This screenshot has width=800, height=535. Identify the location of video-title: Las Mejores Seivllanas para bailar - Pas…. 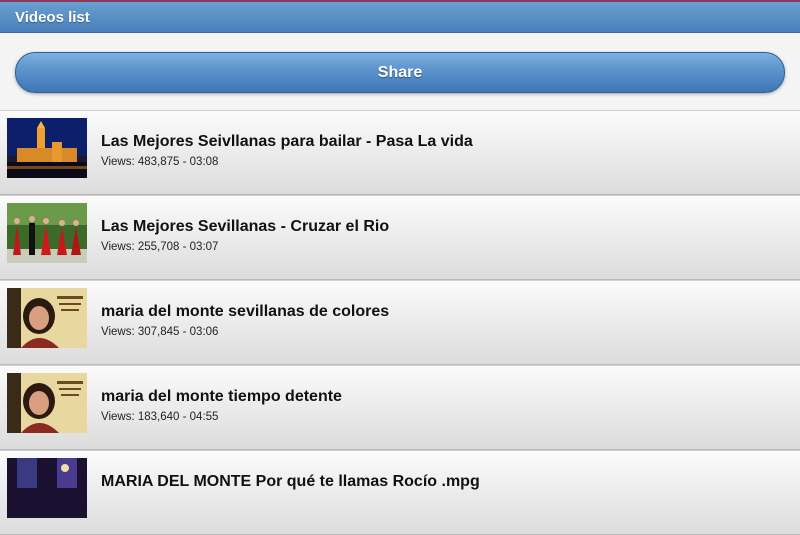
(287, 141).